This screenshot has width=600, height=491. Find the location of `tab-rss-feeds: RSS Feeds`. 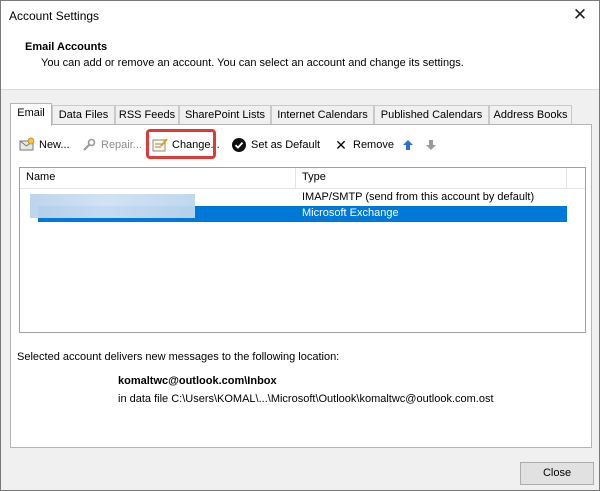

tab-rss-feeds: RSS Feeds is located at coordinates (147, 115).